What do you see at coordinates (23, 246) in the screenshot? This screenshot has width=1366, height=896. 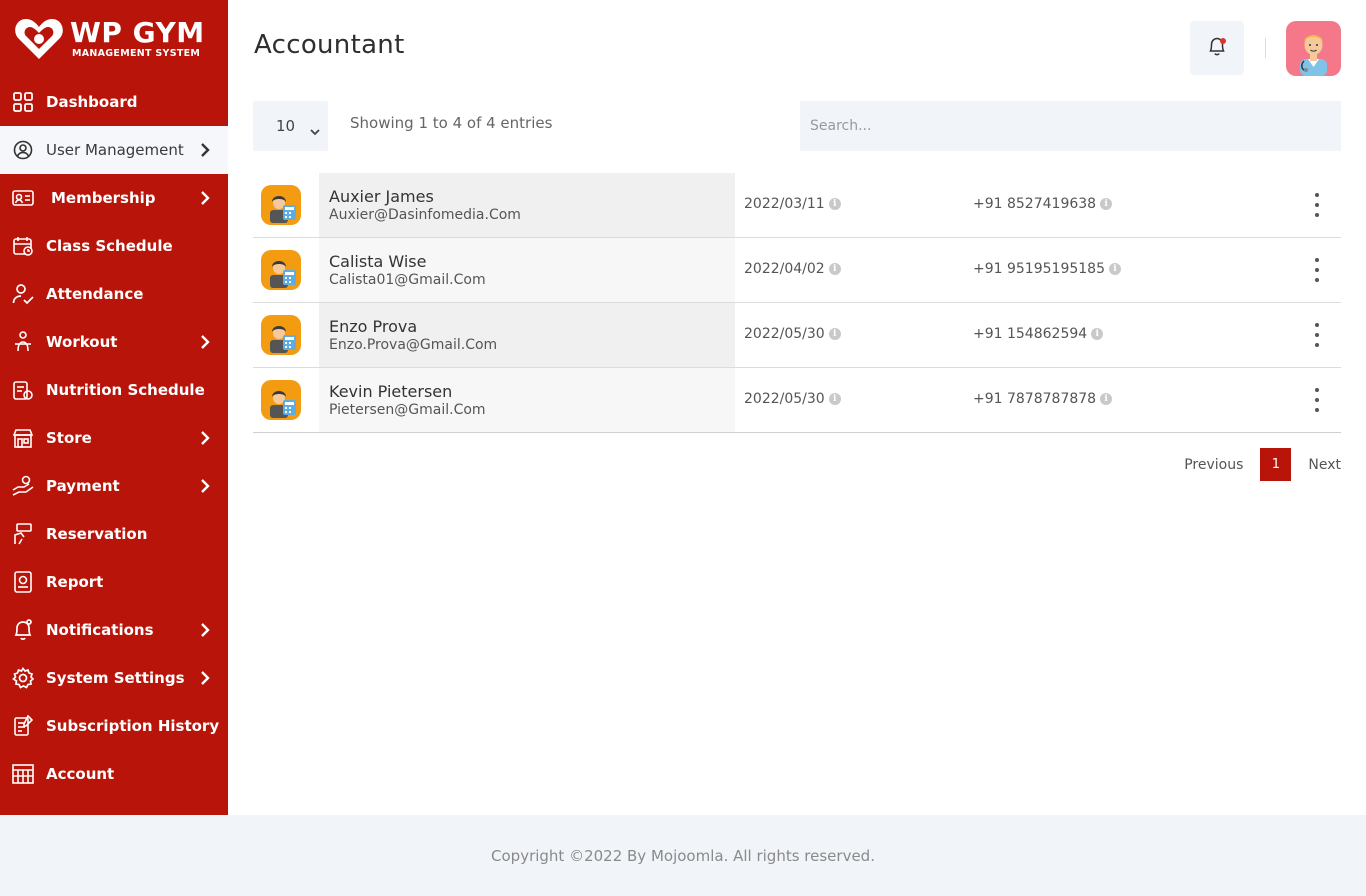 I see `calendar-icon` at bounding box center [23, 246].